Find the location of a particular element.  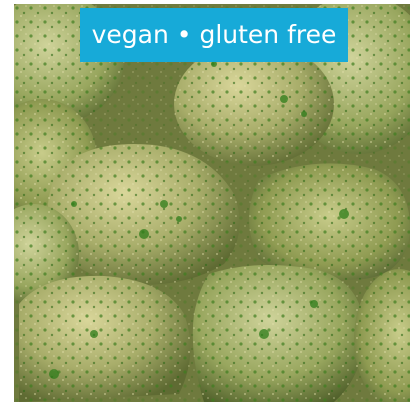

nugget-bottom-center is located at coordinates (278, 333).